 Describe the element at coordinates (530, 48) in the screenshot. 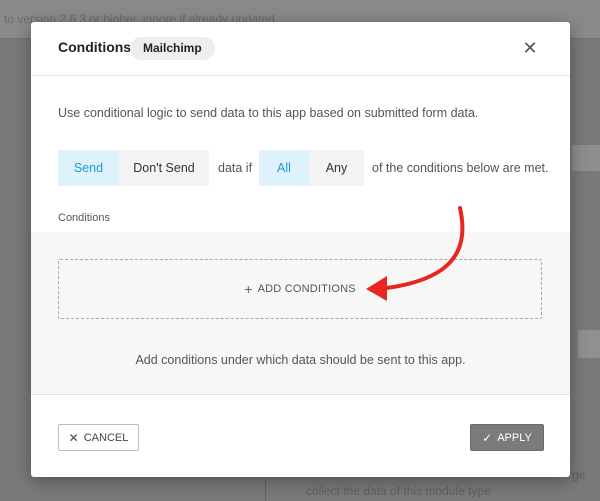

I see `close-icon: ✕` at that location.